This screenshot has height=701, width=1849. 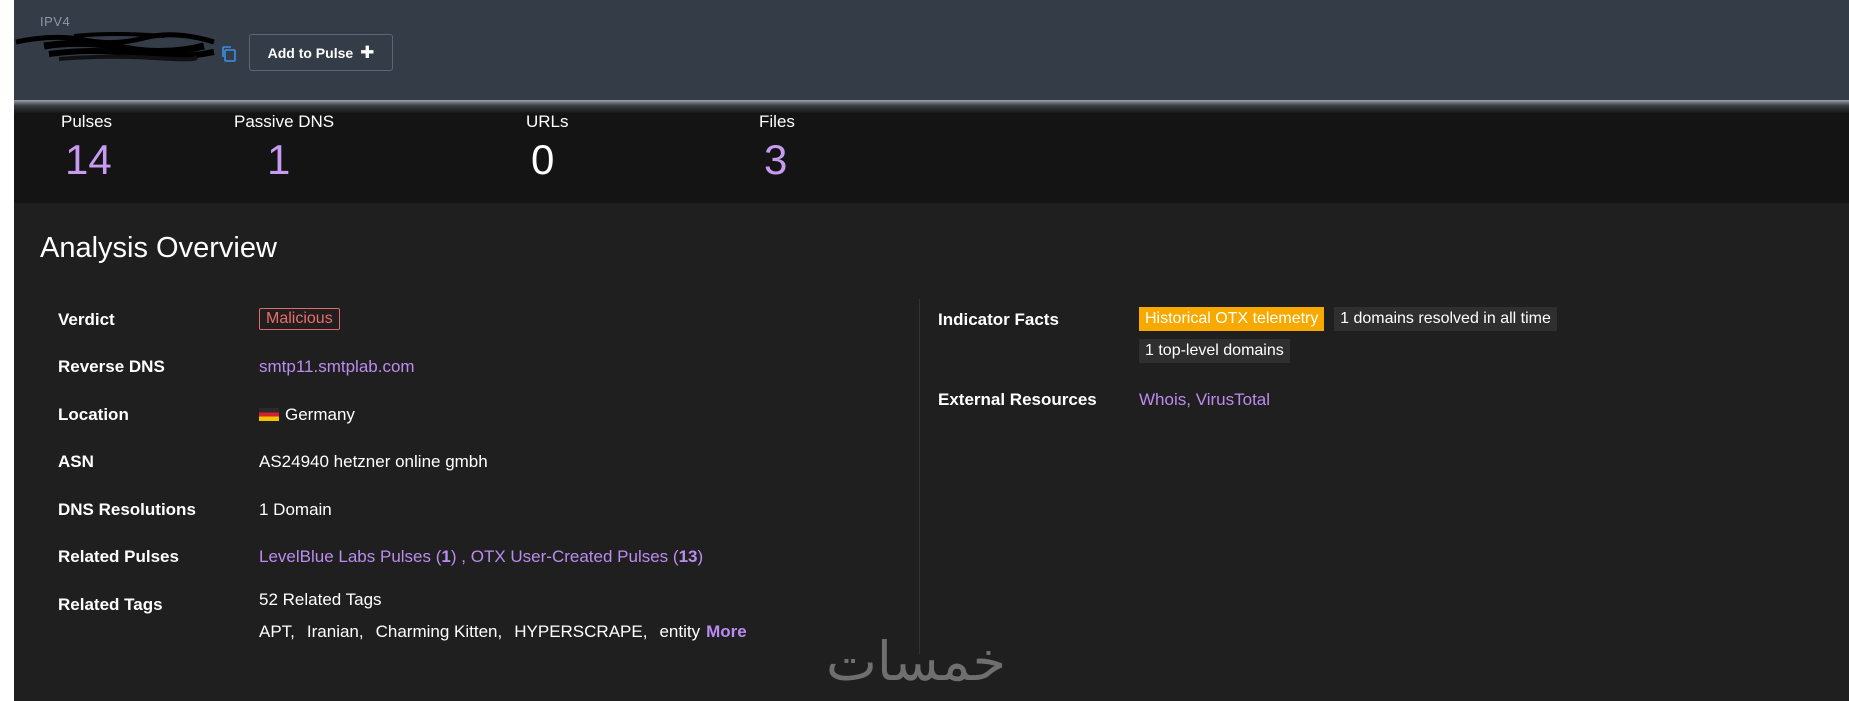 What do you see at coordinates (93, 414) in the screenshot?
I see `location-label: Location` at bounding box center [93, 414].